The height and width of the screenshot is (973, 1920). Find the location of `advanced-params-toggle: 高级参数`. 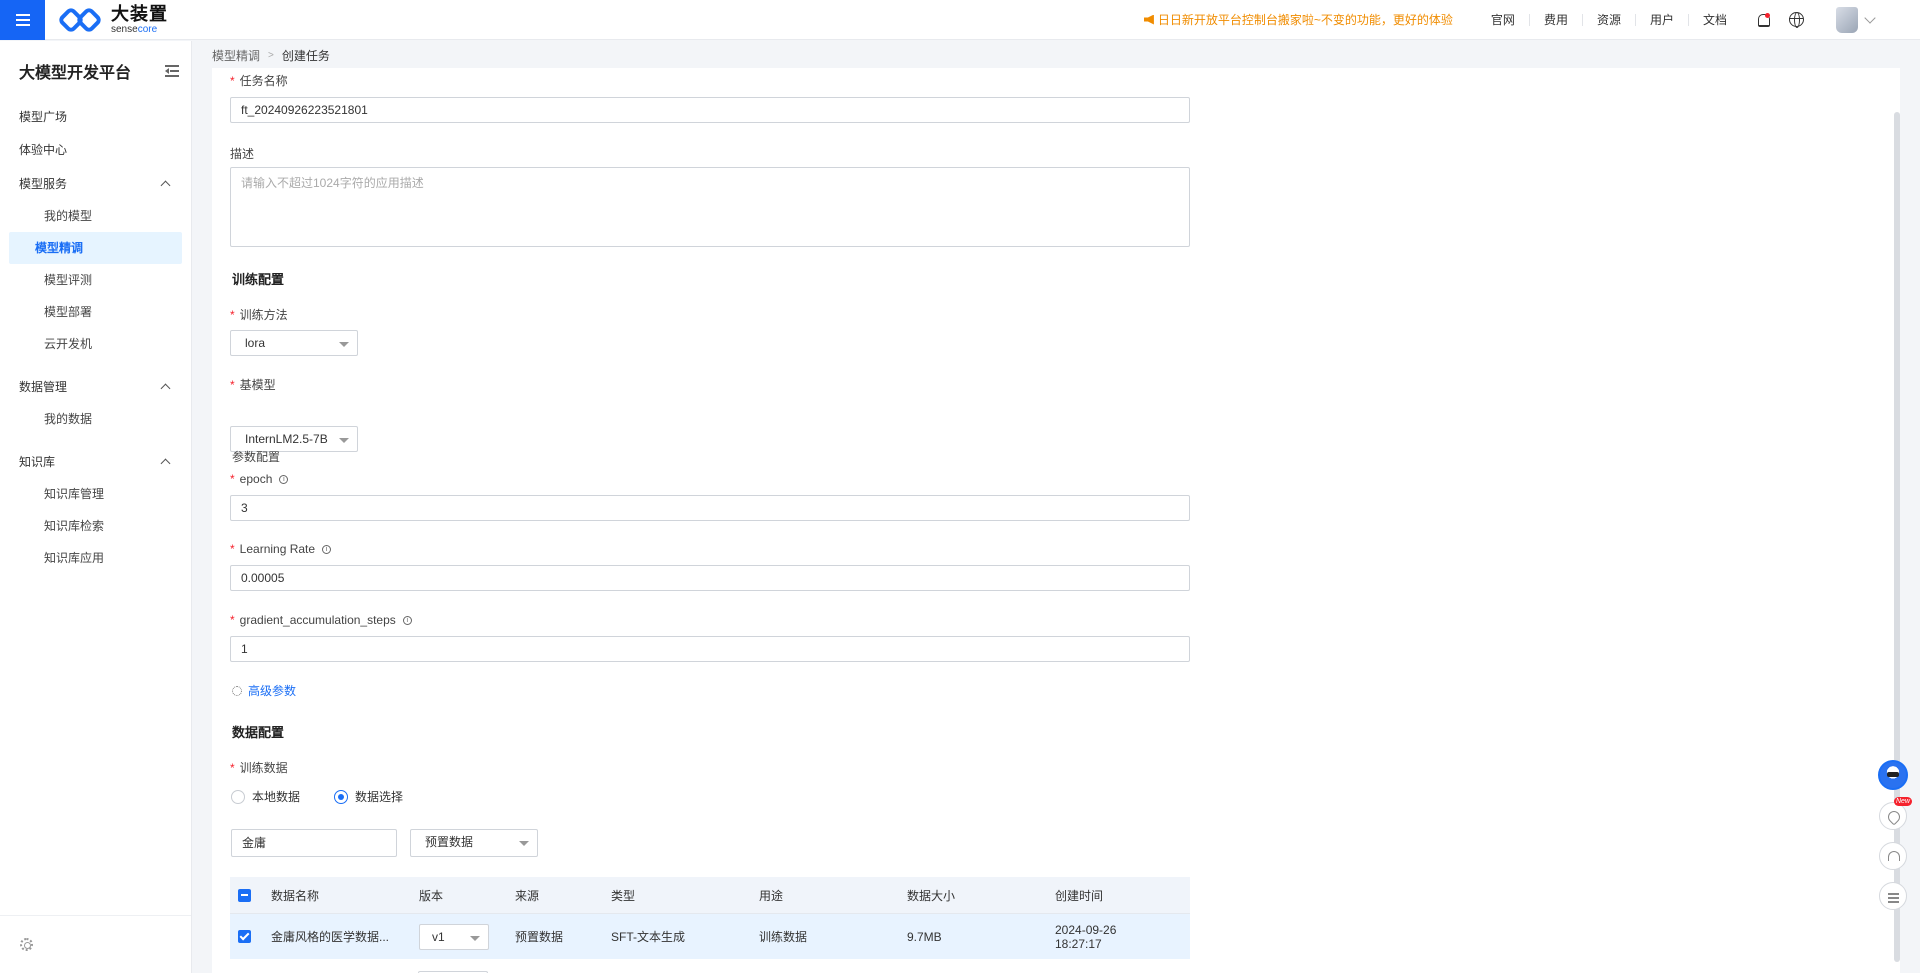

advanced-params-toggle: 高级参数 is located at coordinates (264, 690).